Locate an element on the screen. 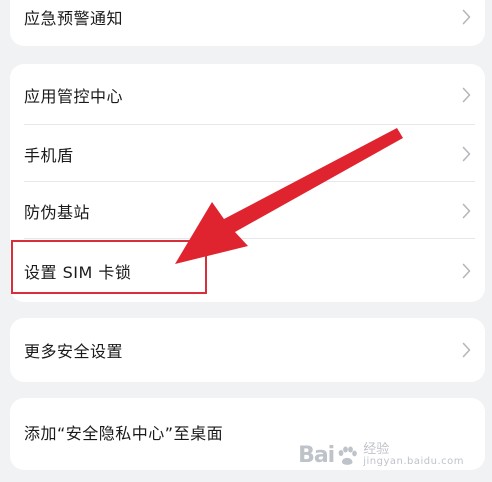  watermark-url: jingyan.baidu.com is located at coordinates (413, 462).